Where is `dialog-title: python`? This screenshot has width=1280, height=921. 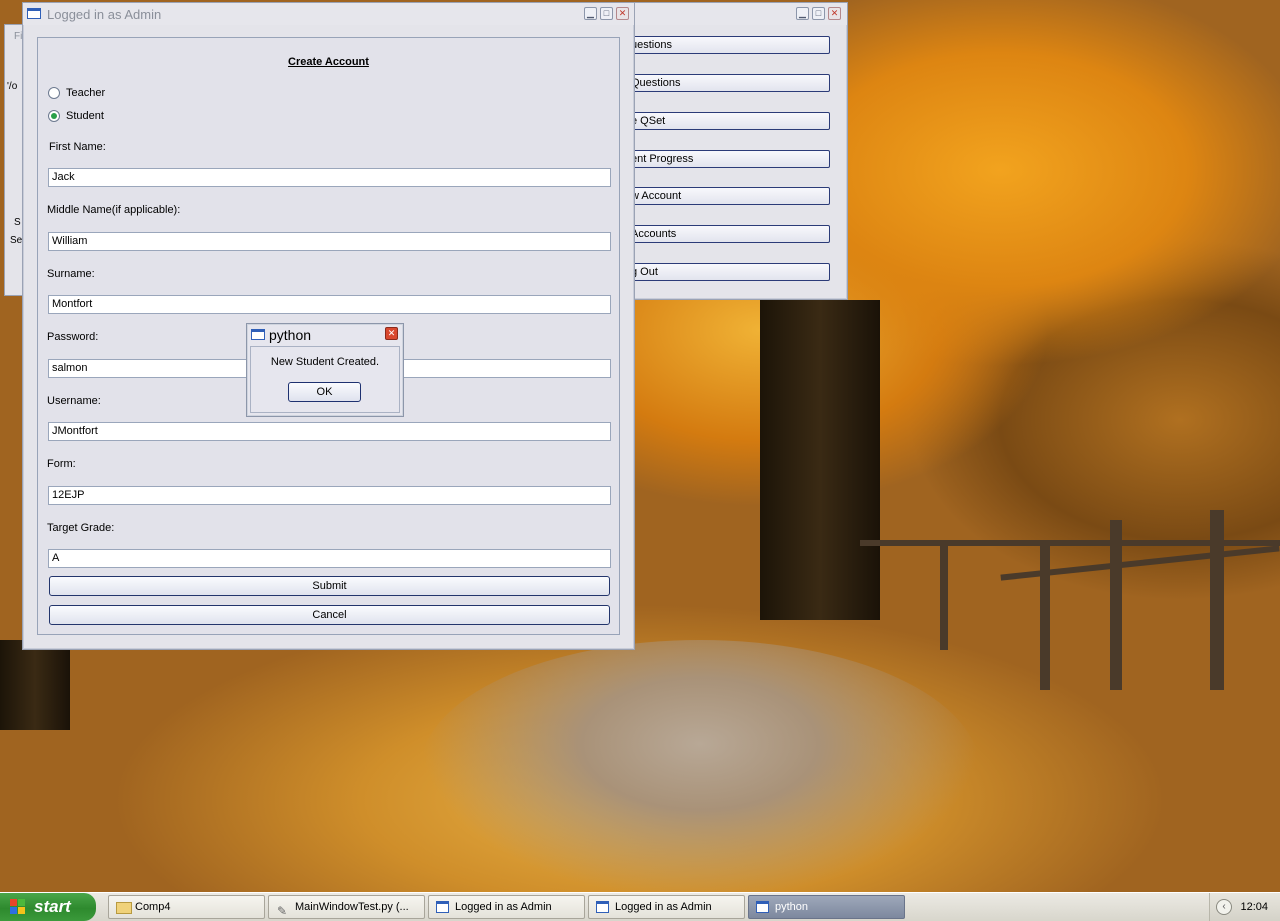
dialog-title: python is located at coordinates (290, 335).